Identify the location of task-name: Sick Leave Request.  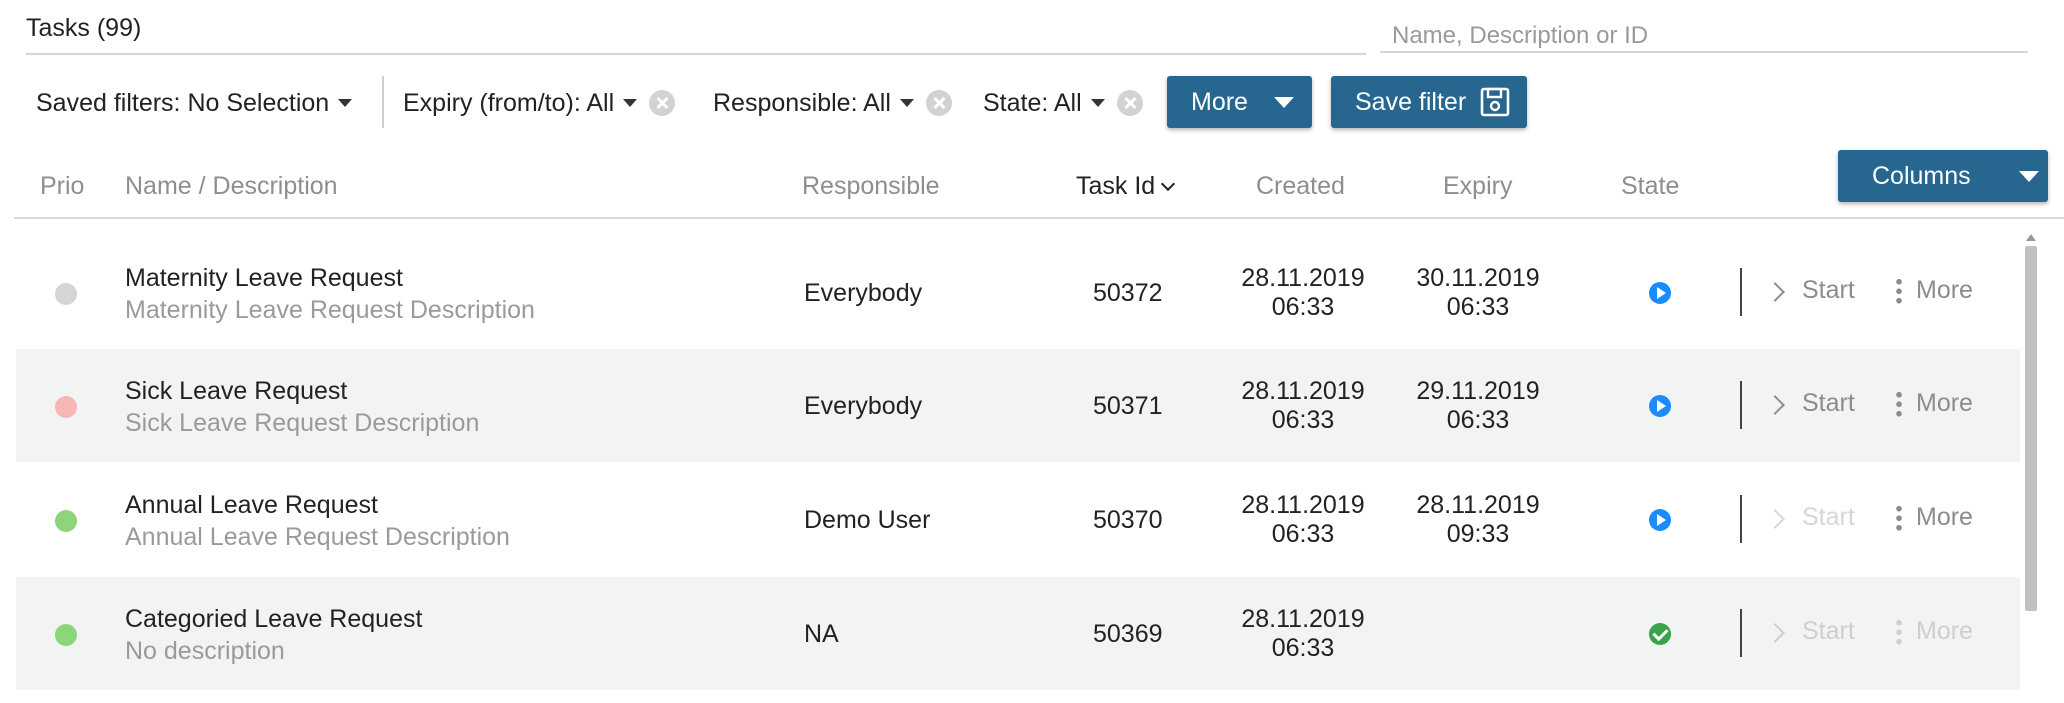
(236, 391).